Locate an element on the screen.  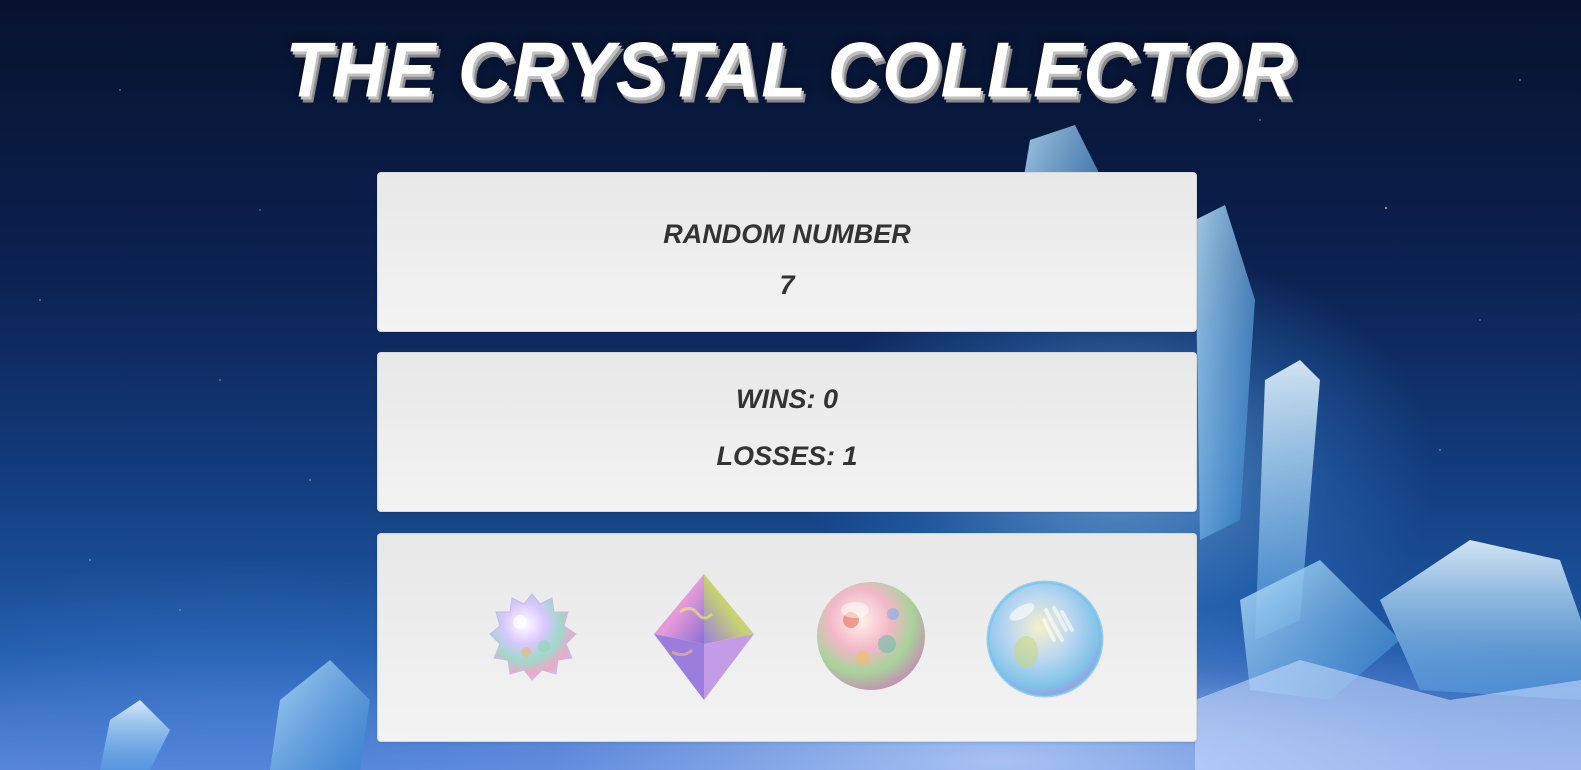
game-title: THE CRYSTAL COLLECTOR is located at coordinates (790, 69).